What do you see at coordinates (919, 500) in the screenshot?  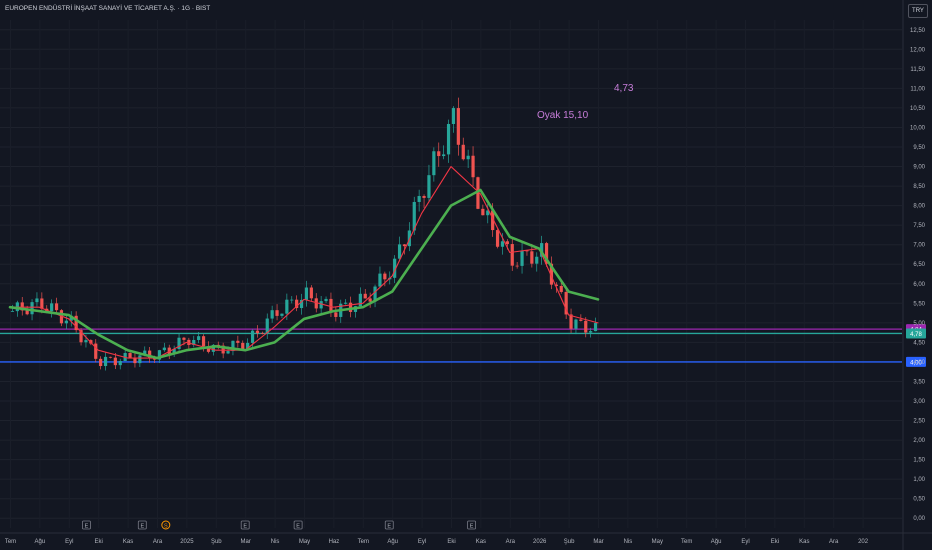 I see `y-tick-label: 0,50` at bounding box center [919, 500].